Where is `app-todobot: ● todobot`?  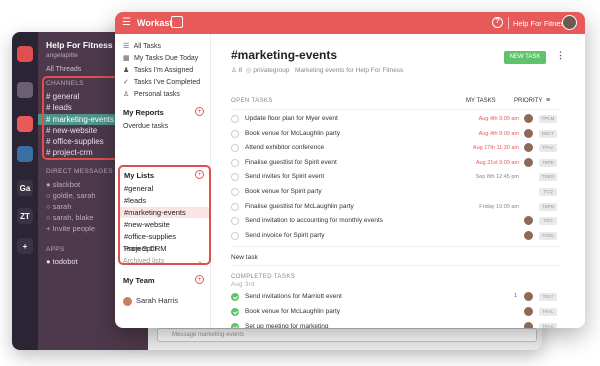 app-todobot: ● todobot is located at coordinates (62, 261).